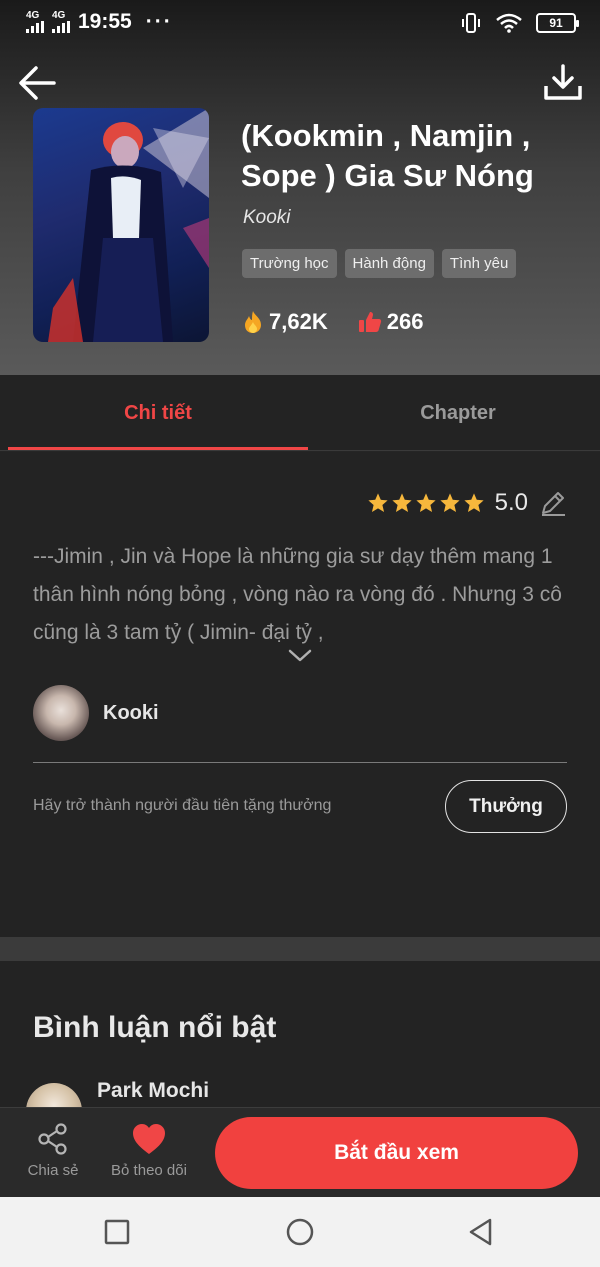  What do you see at coordinates (267, 218) in the screenshot?
I see `author-name: Kooki` at bounding box center [267, 218].